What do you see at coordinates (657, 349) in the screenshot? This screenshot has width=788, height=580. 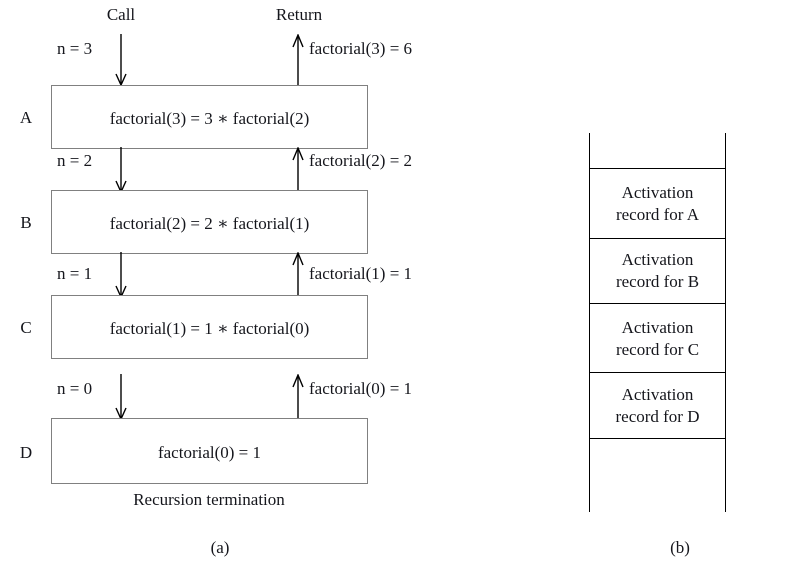 I see `stack-cell-c-line2: record for C` at bounding box center [657, 349].